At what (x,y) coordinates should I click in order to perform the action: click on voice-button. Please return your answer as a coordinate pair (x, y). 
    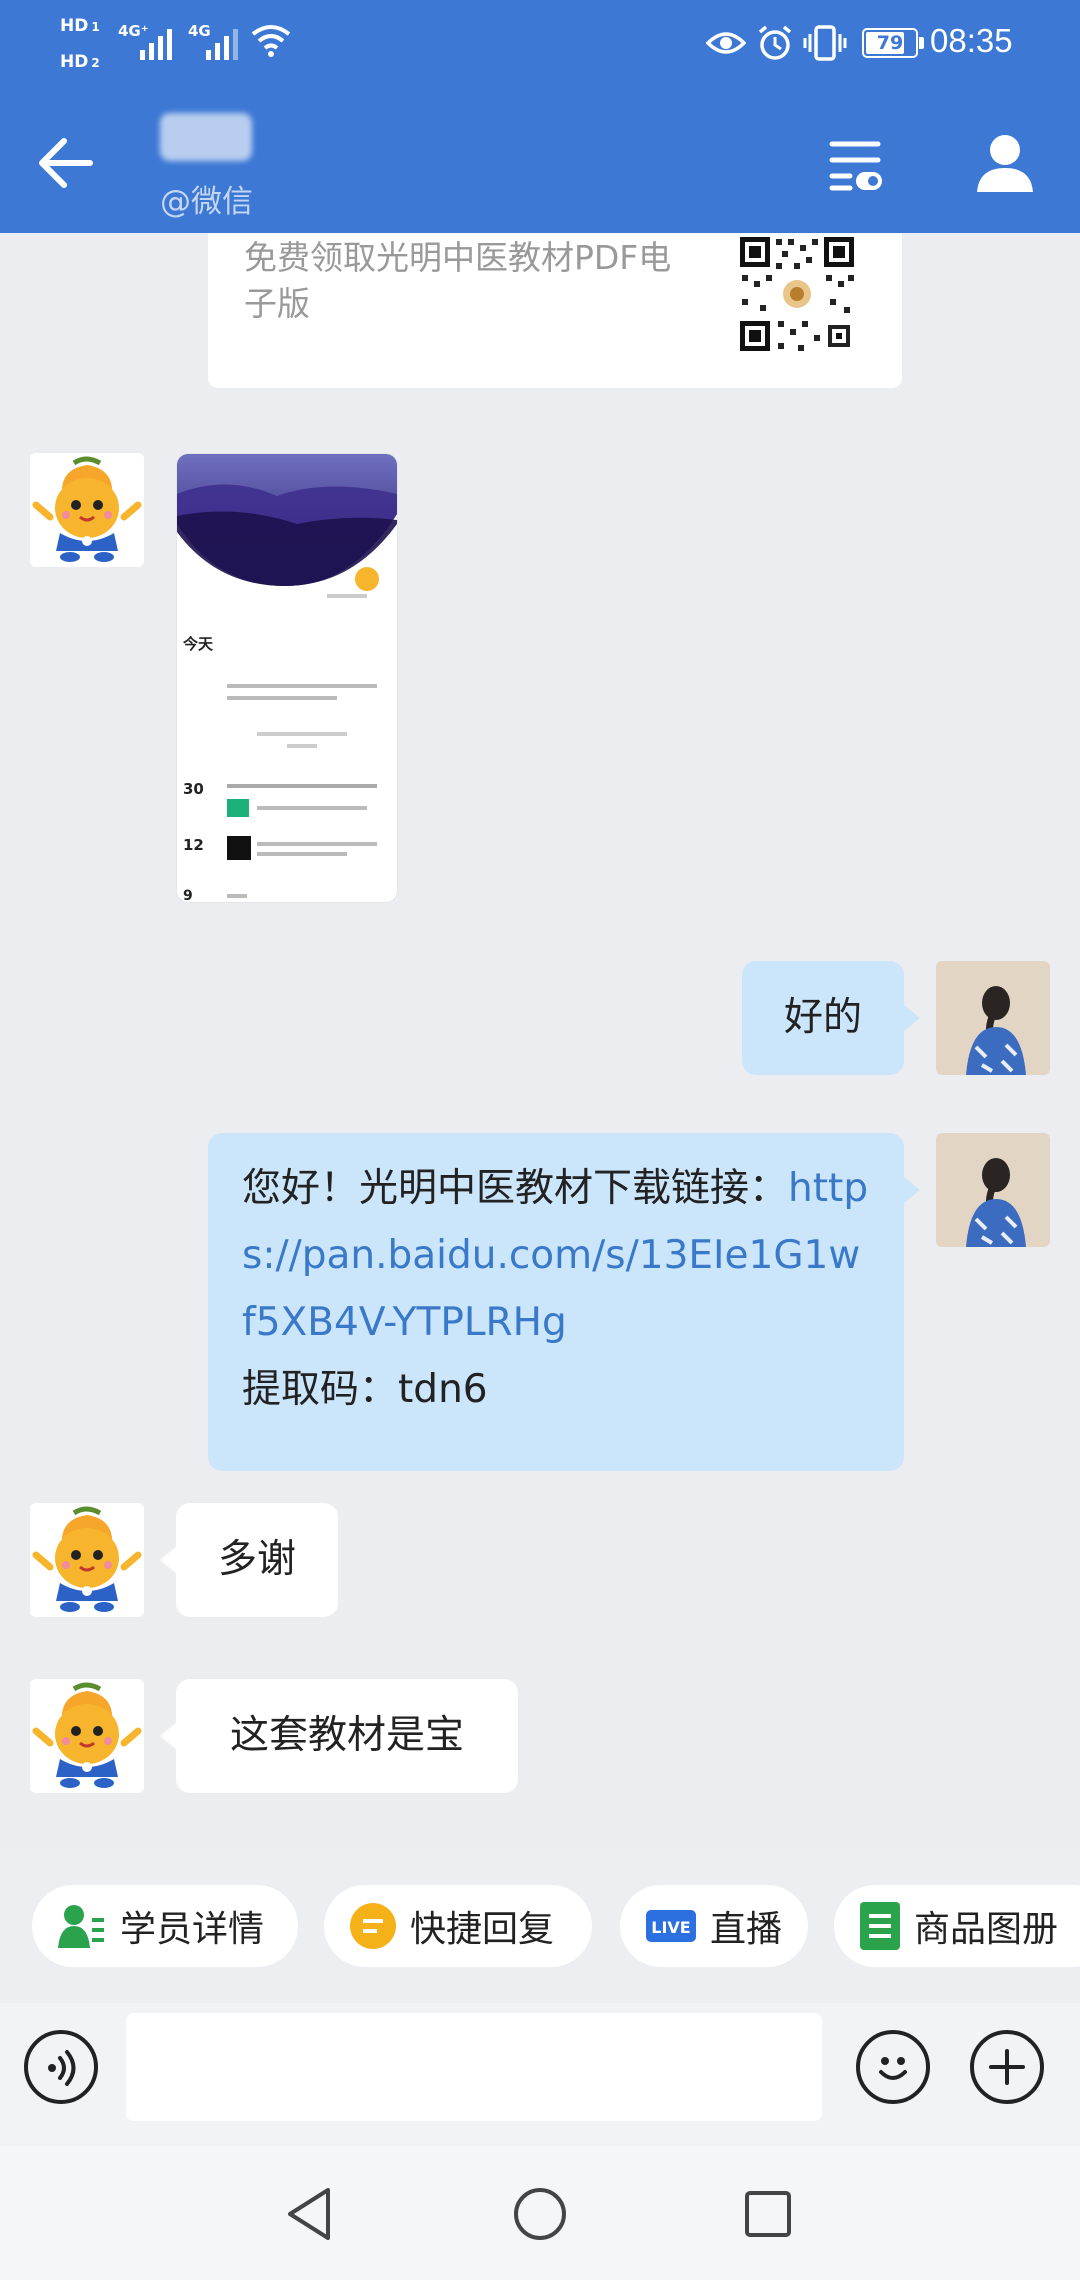
    Looking at the image, I should click on (61, 2067).